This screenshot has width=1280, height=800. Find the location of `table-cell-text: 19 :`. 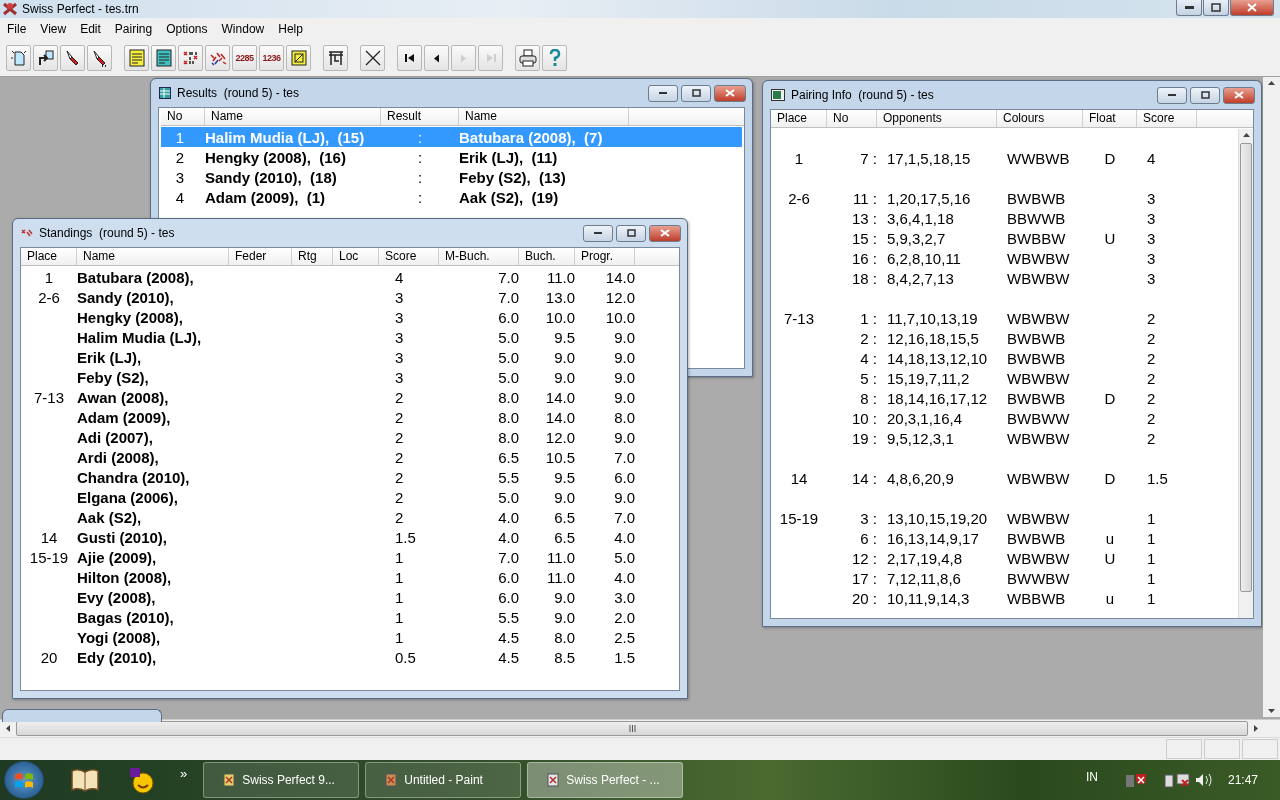

table-cell-text: 19 : is located at coordinates (863, 438).